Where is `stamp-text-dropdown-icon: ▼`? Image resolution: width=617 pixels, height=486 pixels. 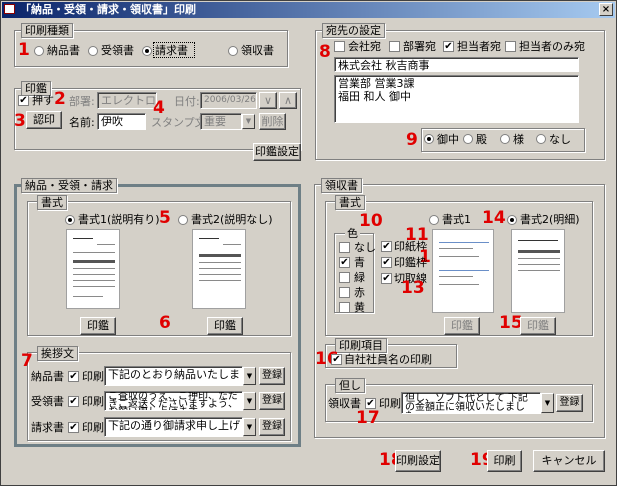 stamp-text-dropdown-icon: ▼ is located at coordinates (248, 121).